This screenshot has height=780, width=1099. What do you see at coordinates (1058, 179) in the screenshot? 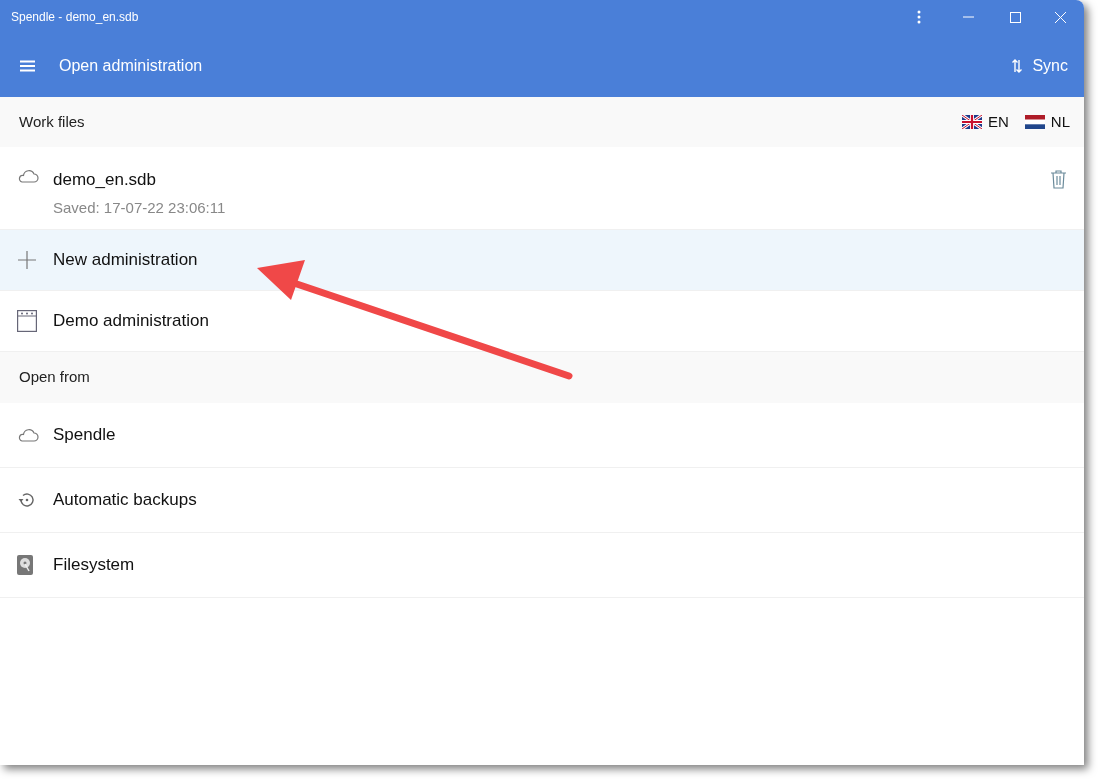
I see `trash-icon` at bounding box center [1058, 179].